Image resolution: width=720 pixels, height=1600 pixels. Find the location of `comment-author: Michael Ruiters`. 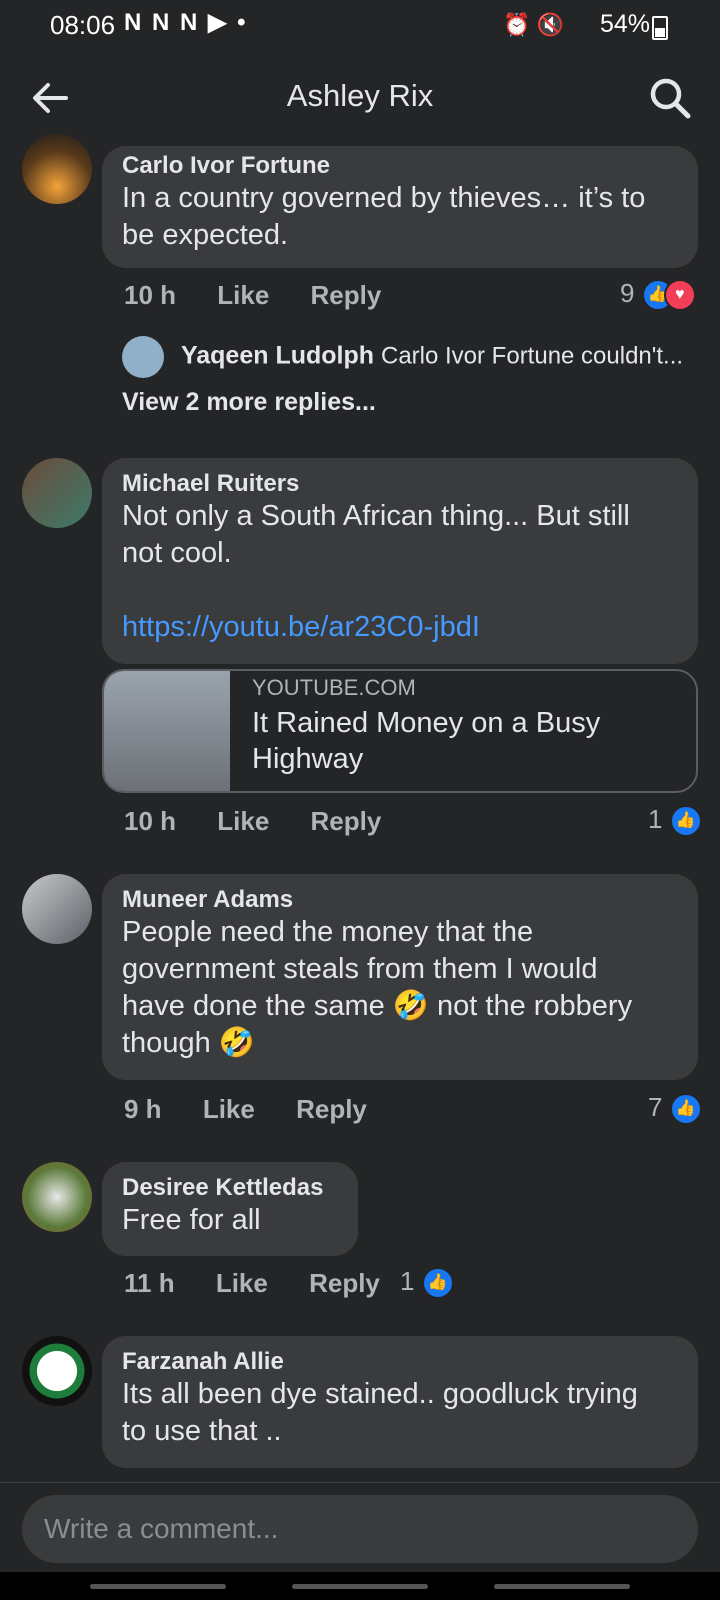

comment-author: Michael Ruiters is located at coordinates (400, 484).